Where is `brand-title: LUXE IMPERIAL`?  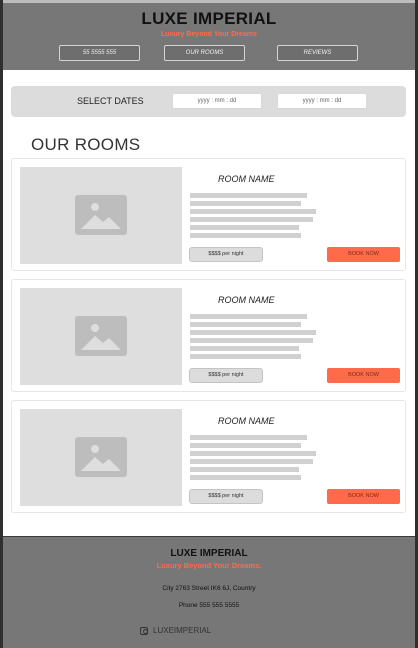
brand-title: LUXE IMPERIAL is located at coordinates (209, 19).